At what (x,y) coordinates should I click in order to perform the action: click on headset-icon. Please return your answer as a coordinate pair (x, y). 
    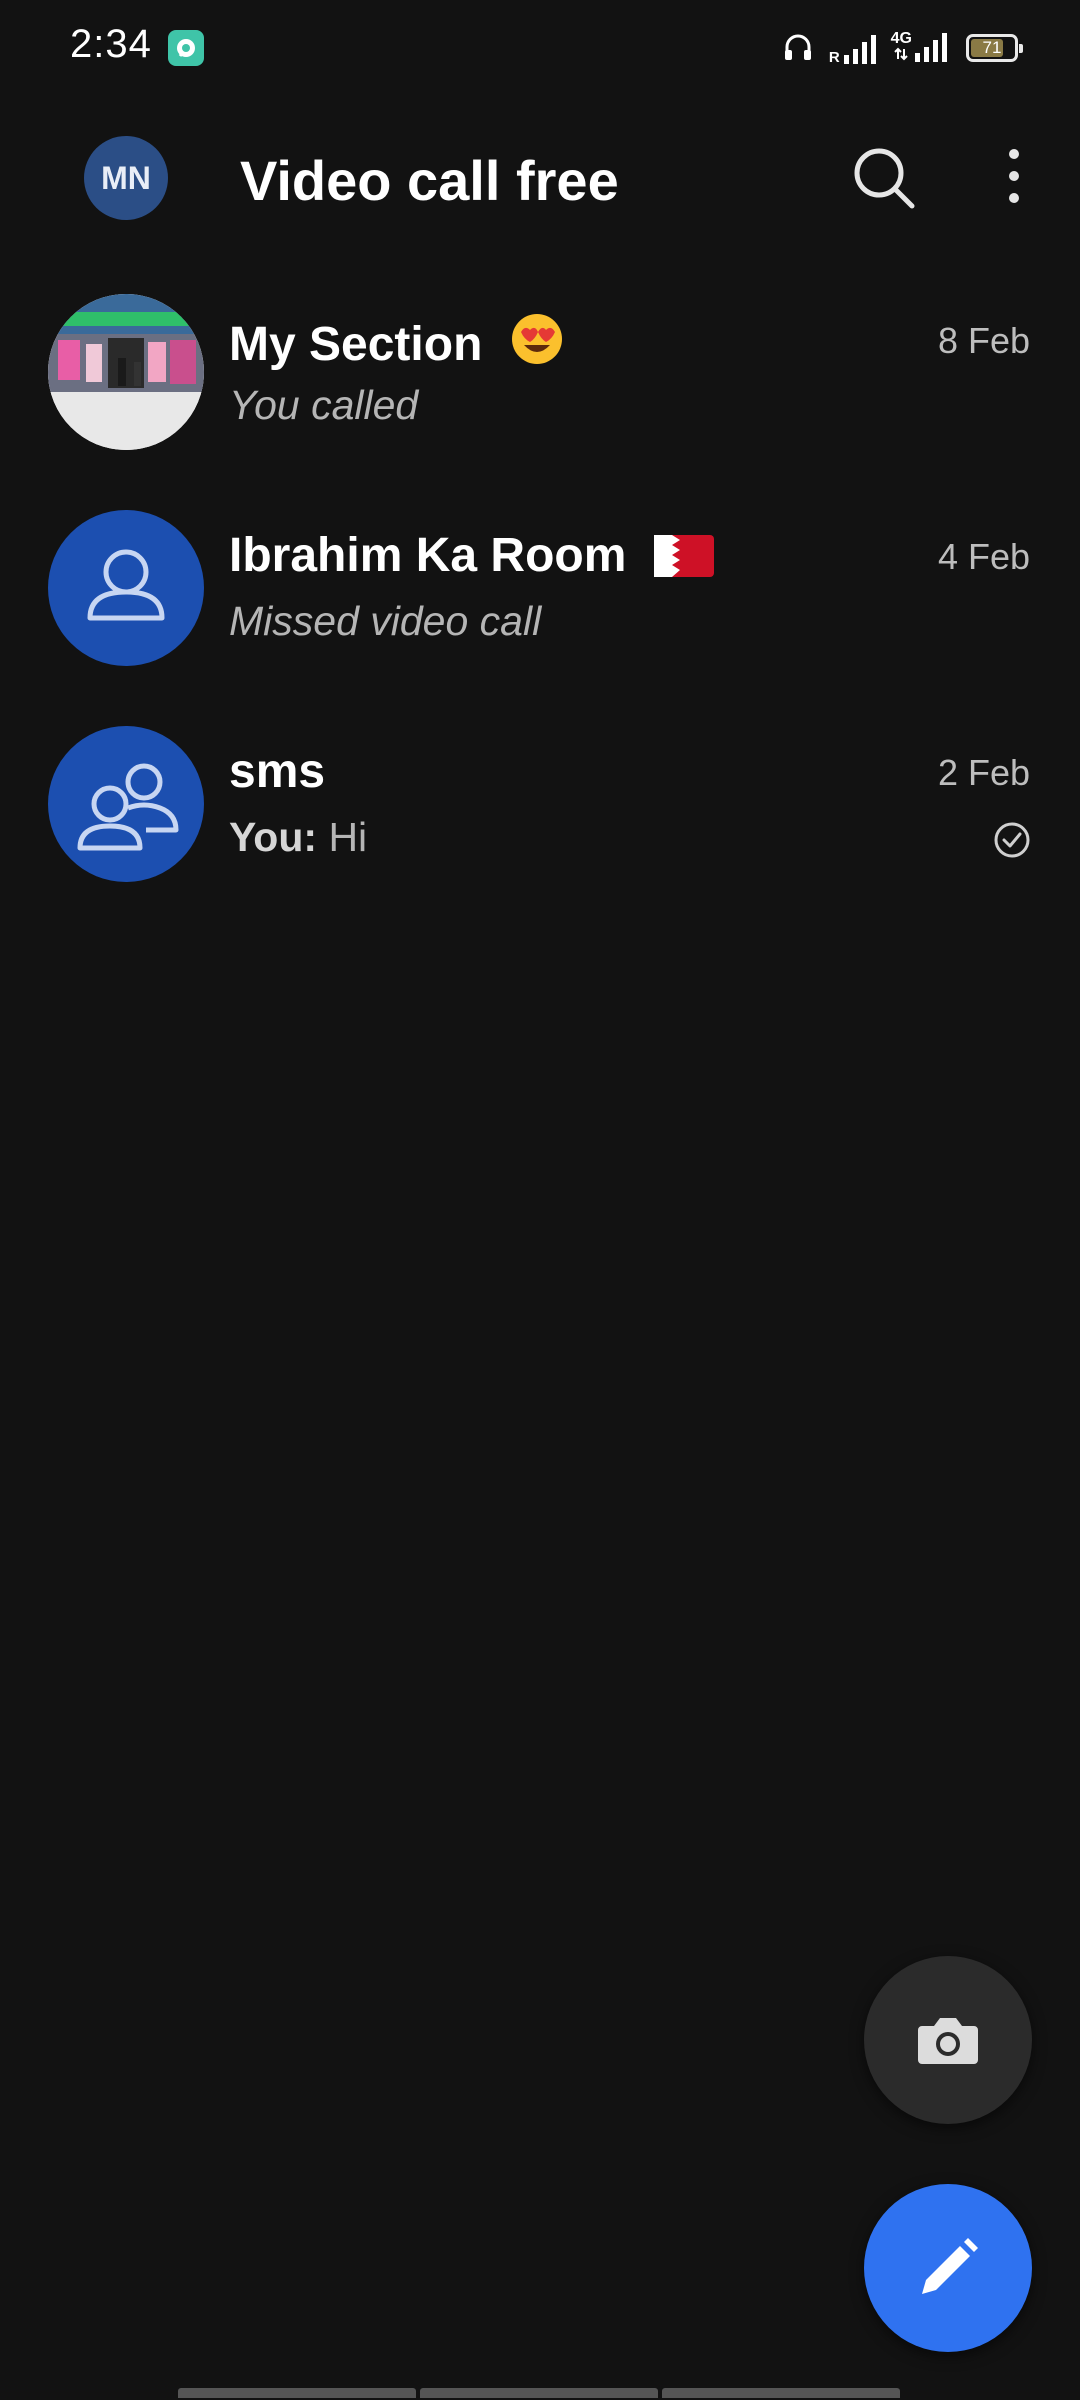
    Looking at the image, I should click on (797, 47).